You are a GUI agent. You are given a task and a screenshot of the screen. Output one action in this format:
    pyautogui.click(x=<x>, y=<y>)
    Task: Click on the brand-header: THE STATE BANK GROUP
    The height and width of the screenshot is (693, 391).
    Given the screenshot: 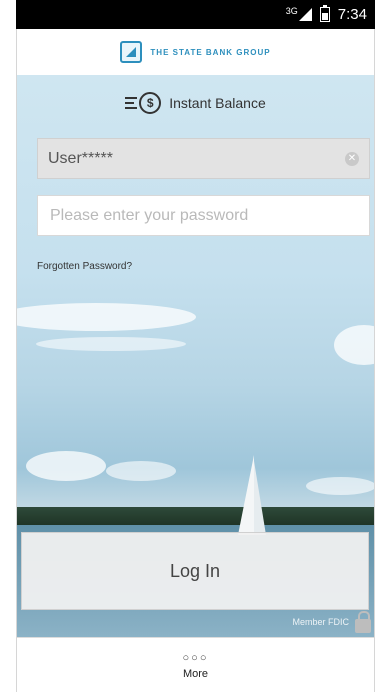 What is the action you would take?
    pyautogui.click(x=195, y=52)
    